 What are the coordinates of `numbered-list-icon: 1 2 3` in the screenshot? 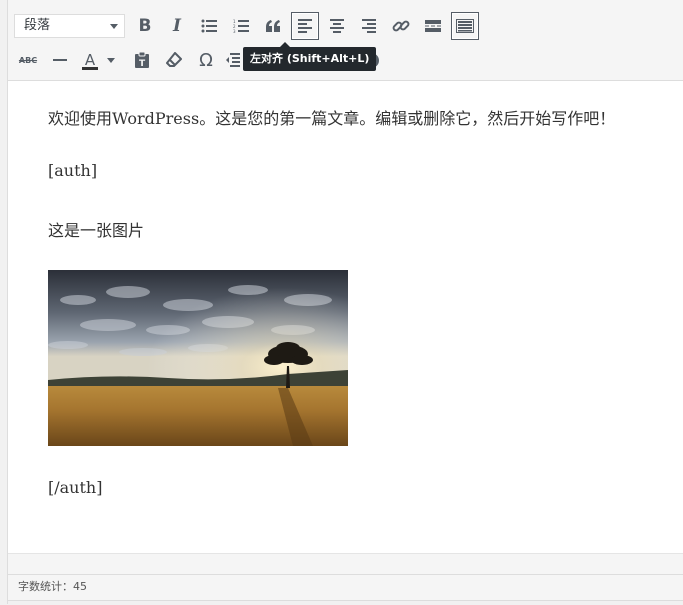 It's located at (241, 26).